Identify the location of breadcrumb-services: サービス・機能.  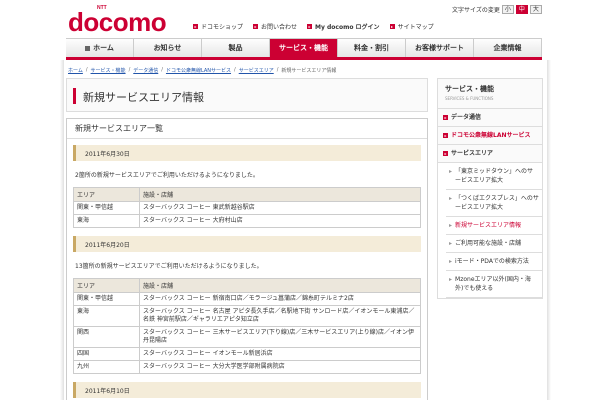
(108, 70).